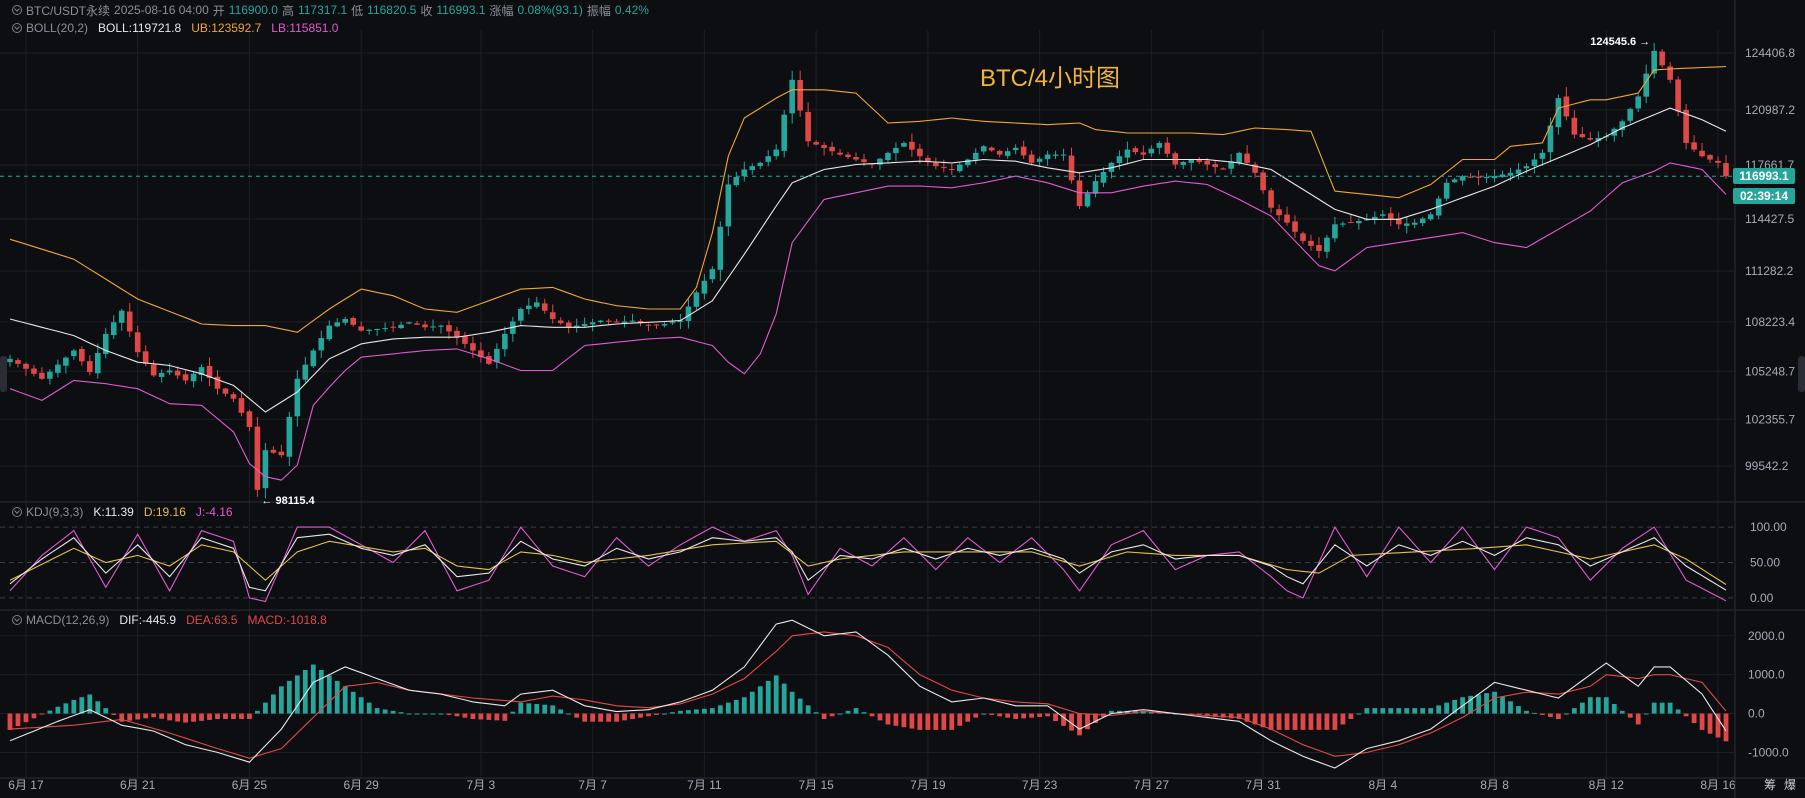  Describe the element at coordinates (1620, 42) in the screenshot. I see `high-annotation: 124545.6 →` at that location.